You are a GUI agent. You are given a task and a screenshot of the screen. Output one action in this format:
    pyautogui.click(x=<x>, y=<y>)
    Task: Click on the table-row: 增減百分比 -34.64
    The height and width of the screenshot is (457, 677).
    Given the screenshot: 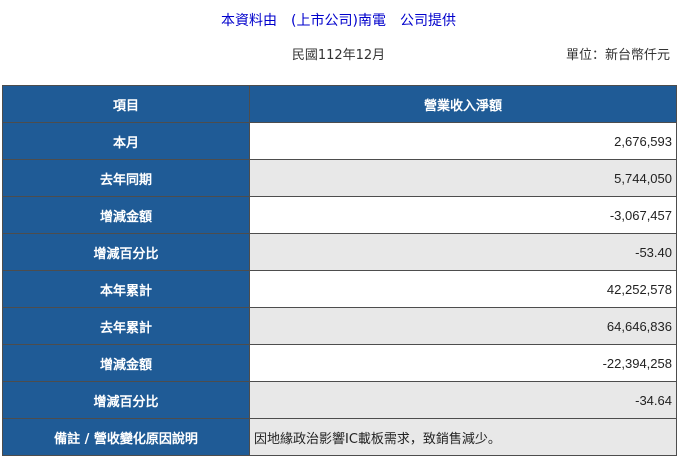 What is the action you would take?
    pyautogui.click(x=339, y=400)
    